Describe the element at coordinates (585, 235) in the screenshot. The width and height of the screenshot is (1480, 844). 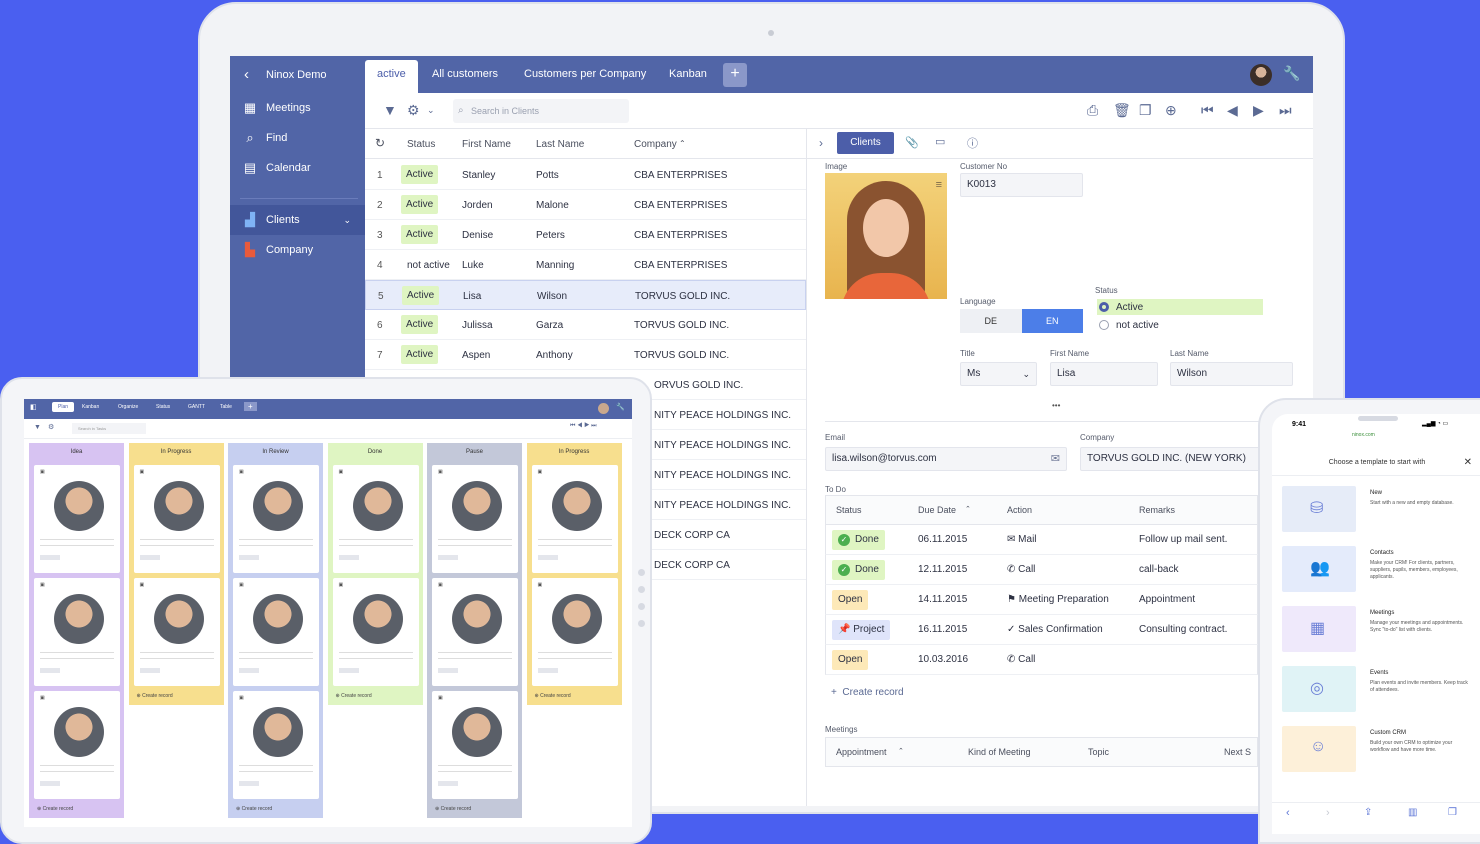
I see `table-row: 3 Active Denise Peters CBA ENTERPRISES` at that location.